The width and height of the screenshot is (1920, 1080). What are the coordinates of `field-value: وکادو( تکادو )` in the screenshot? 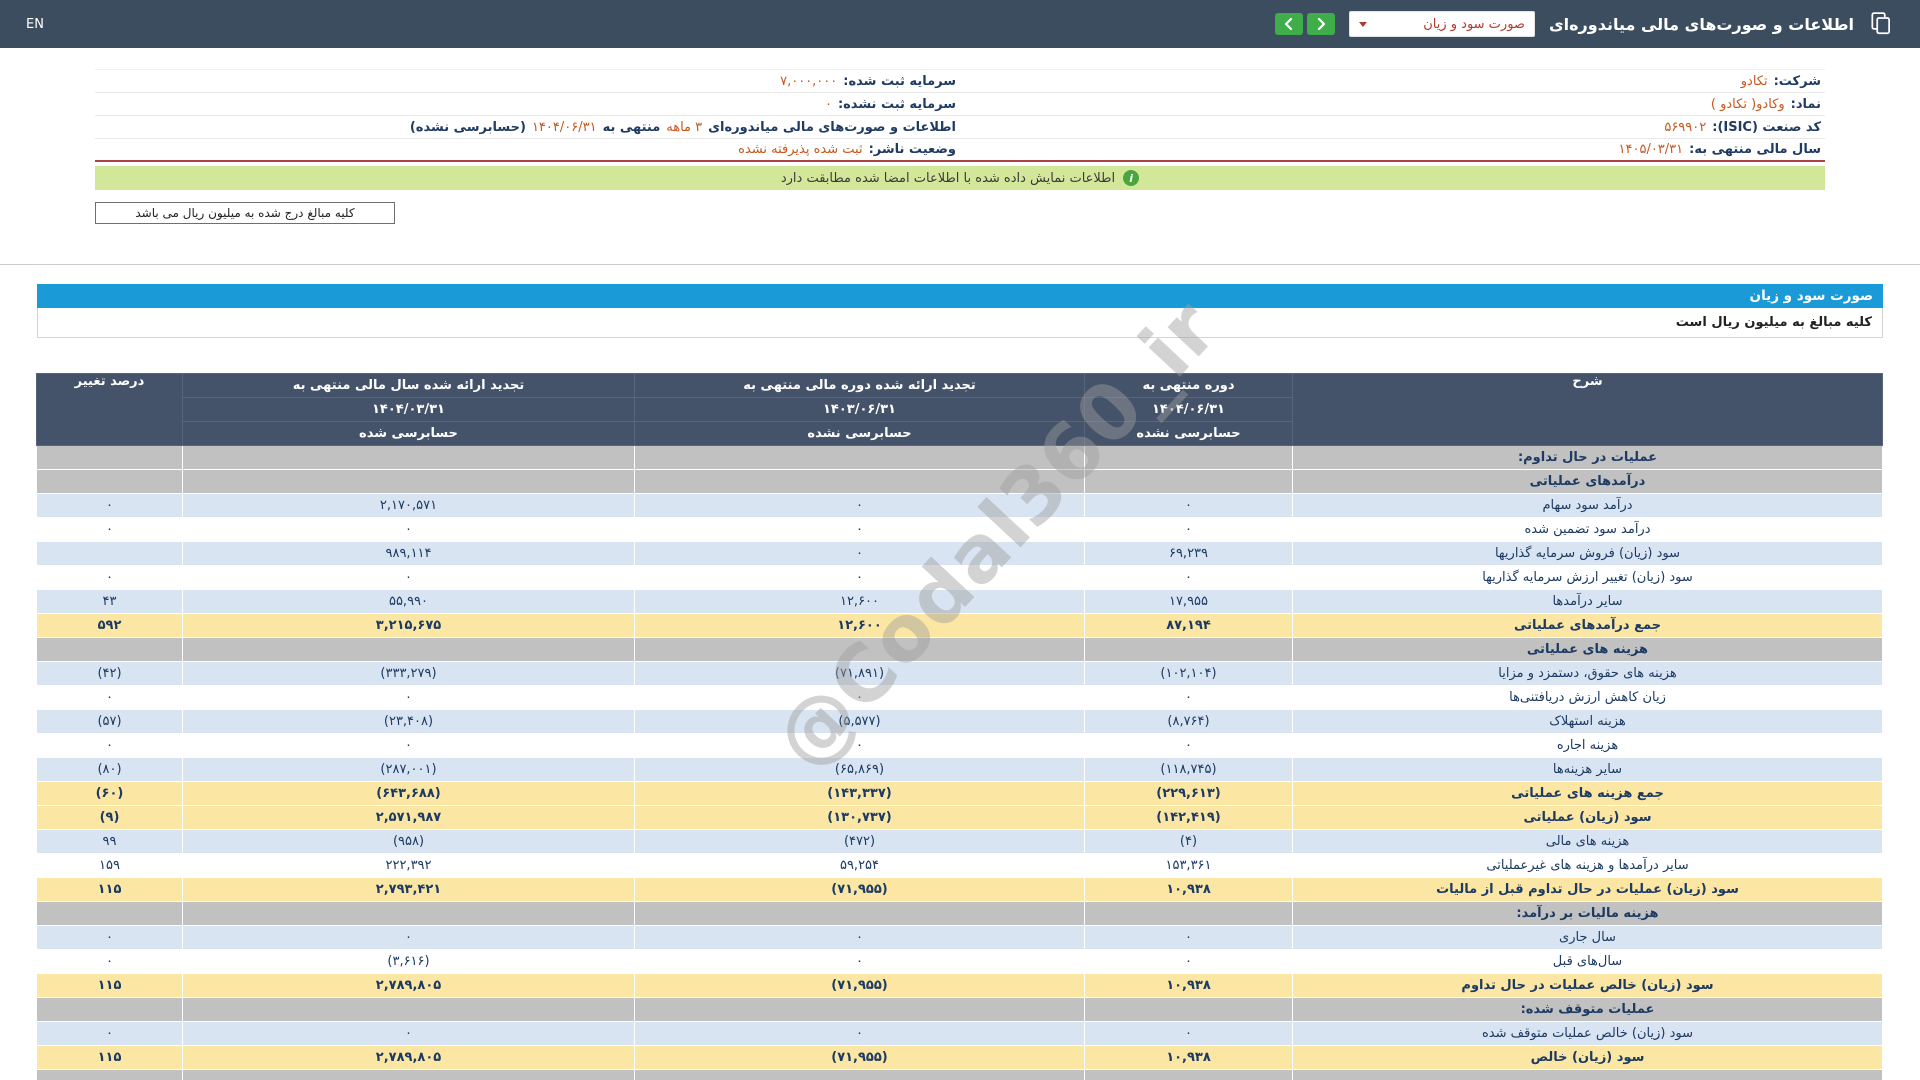 It's located at (1747, 104).